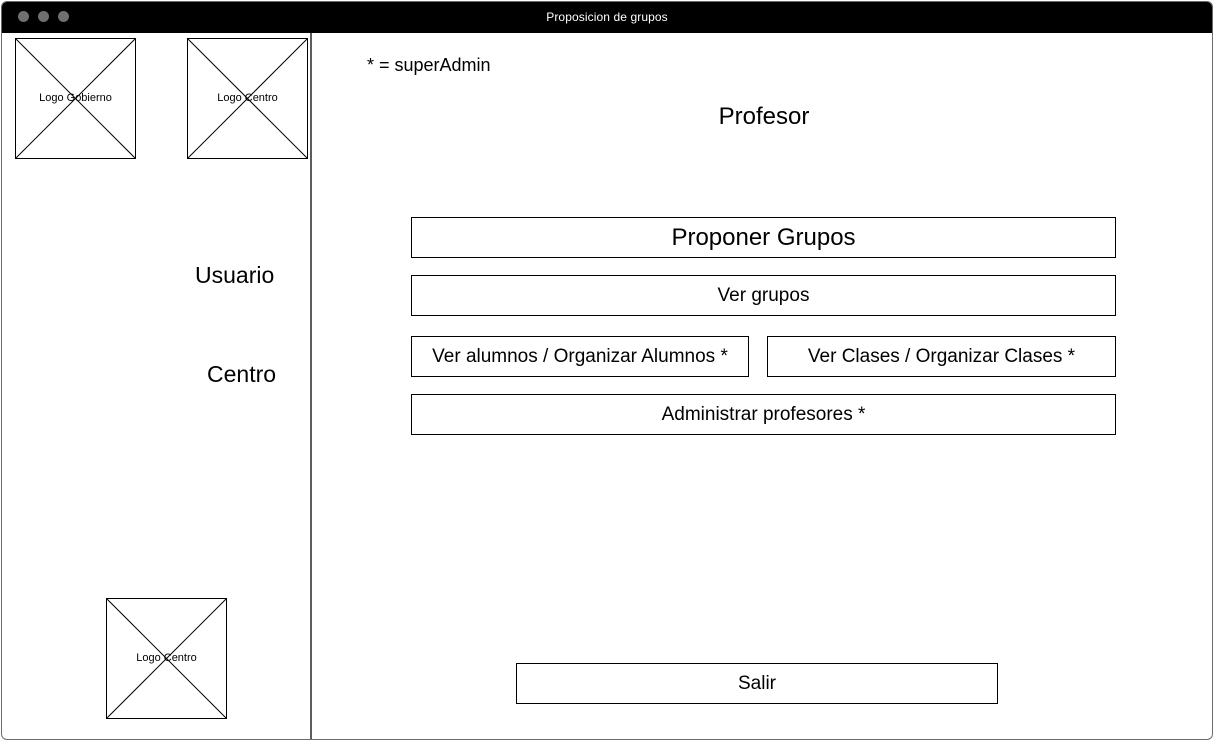  Describe the element at coordinates (941, 356) in the screenshot. I see `manage-classes-button: Ver Clases / Organizar Clases *` at that location.